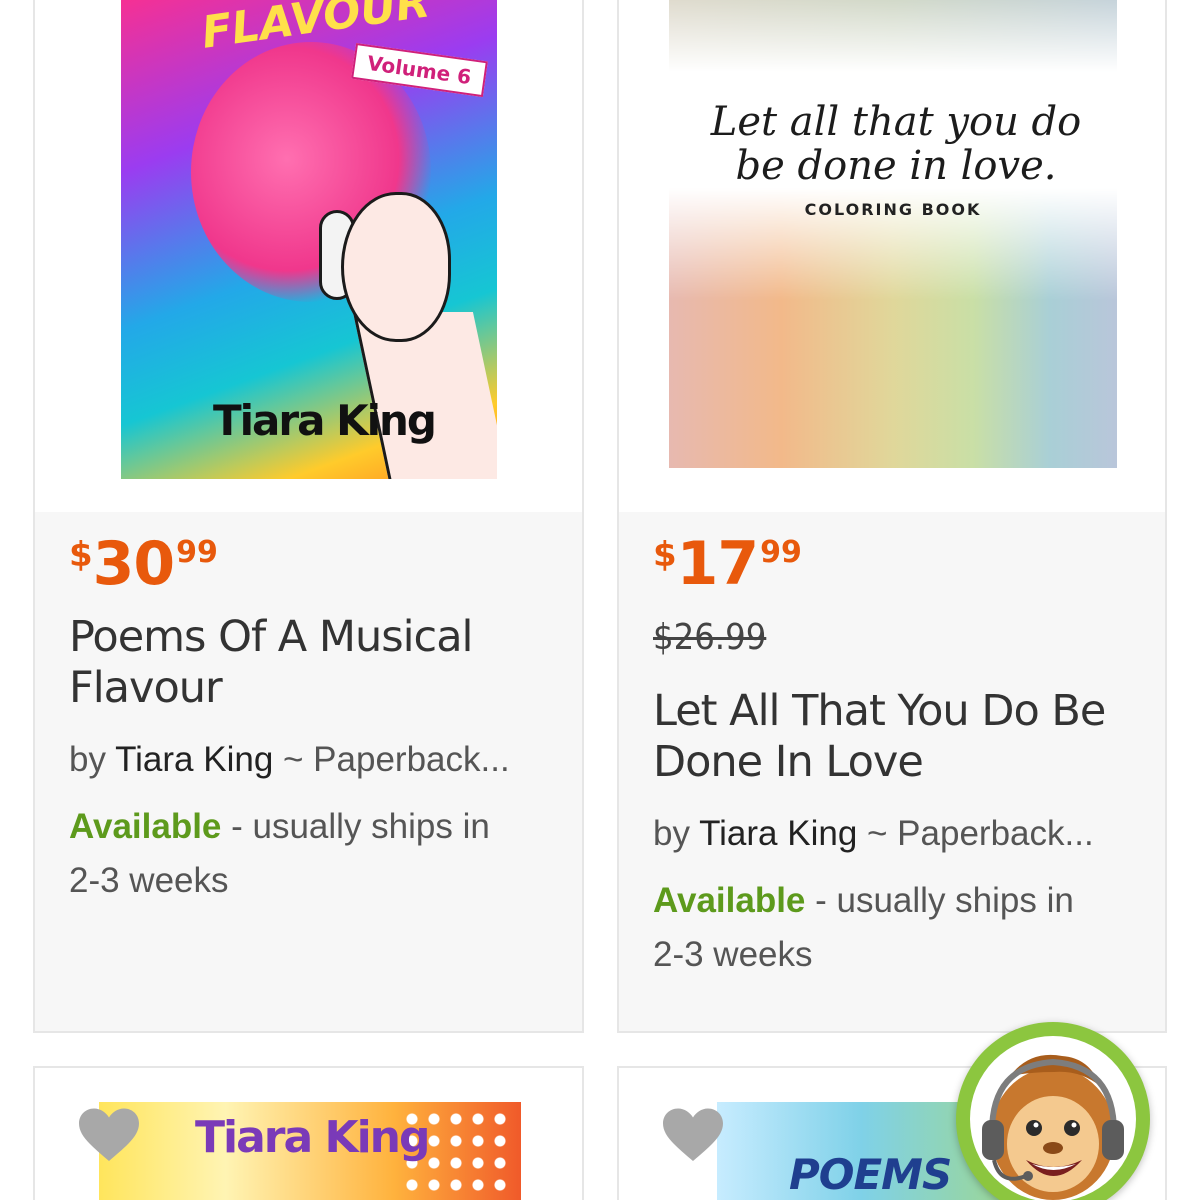  What do you see at coordinates (133, 564) in the screenshot?
I see `price-whole: 30` at bounding box center [133, 564].